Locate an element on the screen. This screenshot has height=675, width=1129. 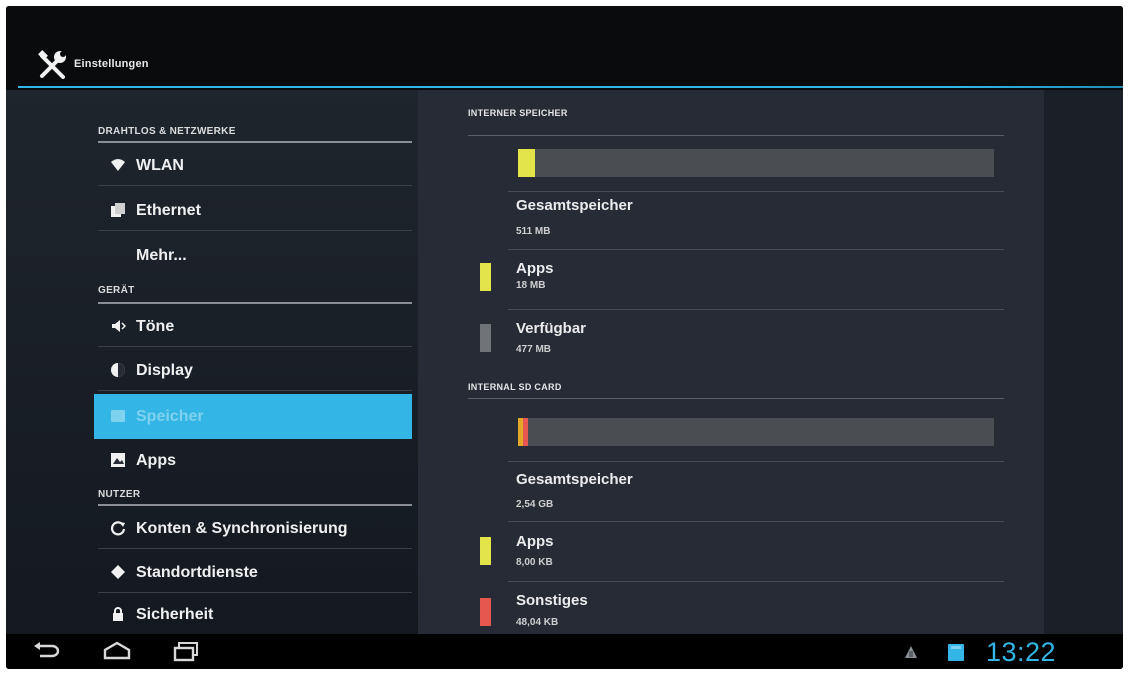
lock-icon is located at coordinates (118, 614).